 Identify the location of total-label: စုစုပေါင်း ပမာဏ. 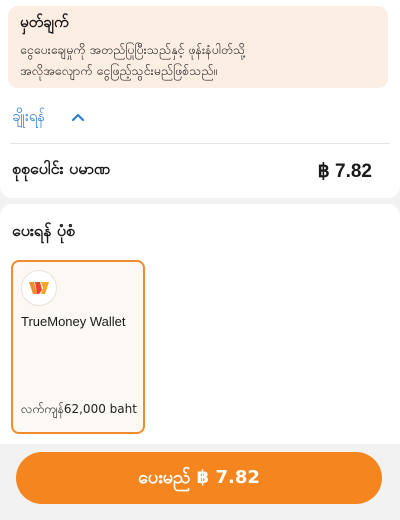
(61, 168).